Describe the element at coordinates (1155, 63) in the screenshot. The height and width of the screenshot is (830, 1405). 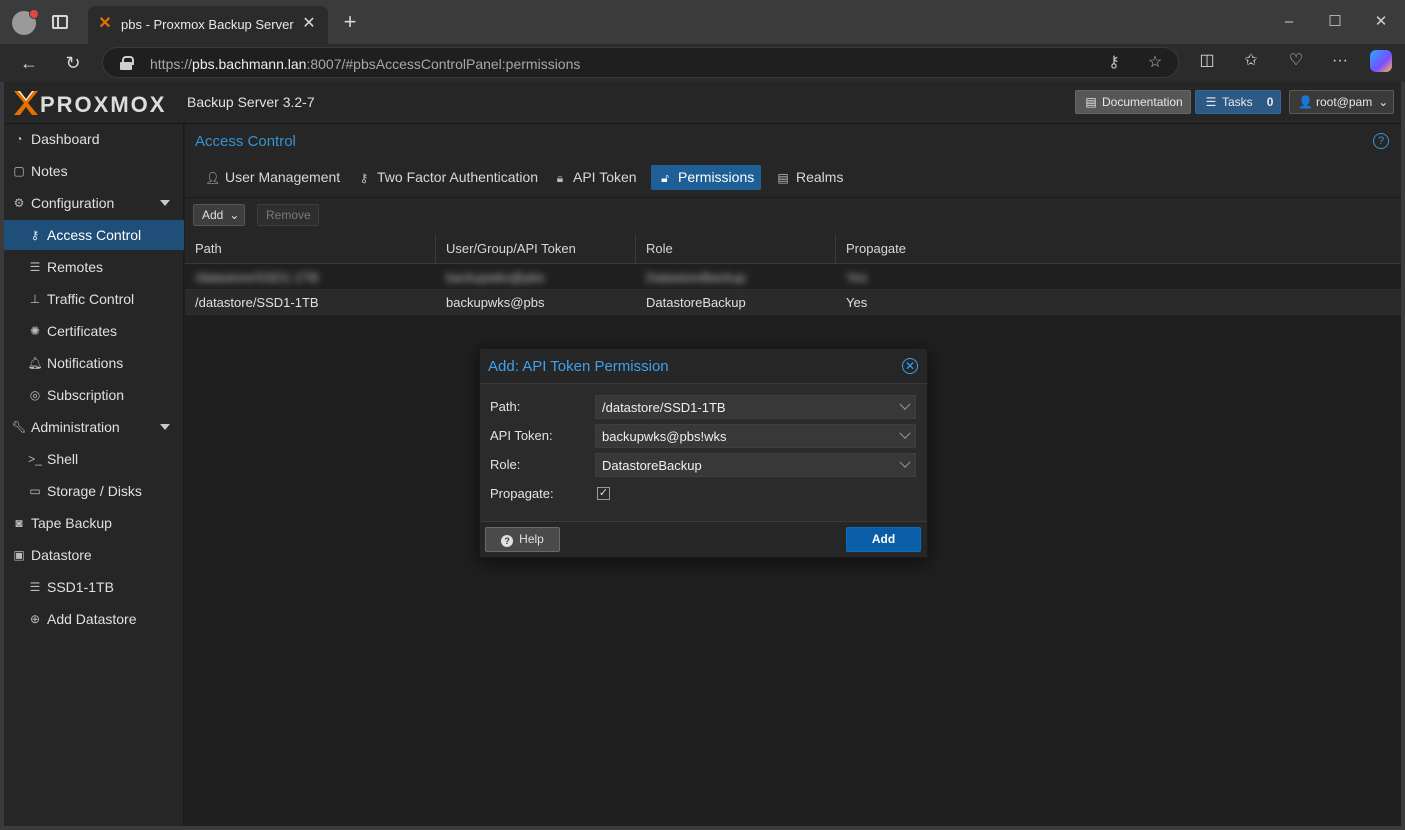
I see `favorite-star-icon: ☆` at that location.